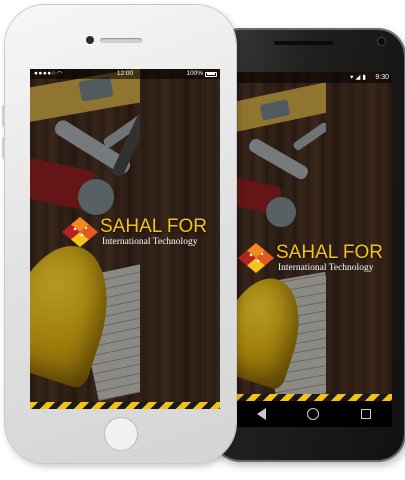 The image size is (405, 480). I want to click on recents-icon, so click(366, 414).